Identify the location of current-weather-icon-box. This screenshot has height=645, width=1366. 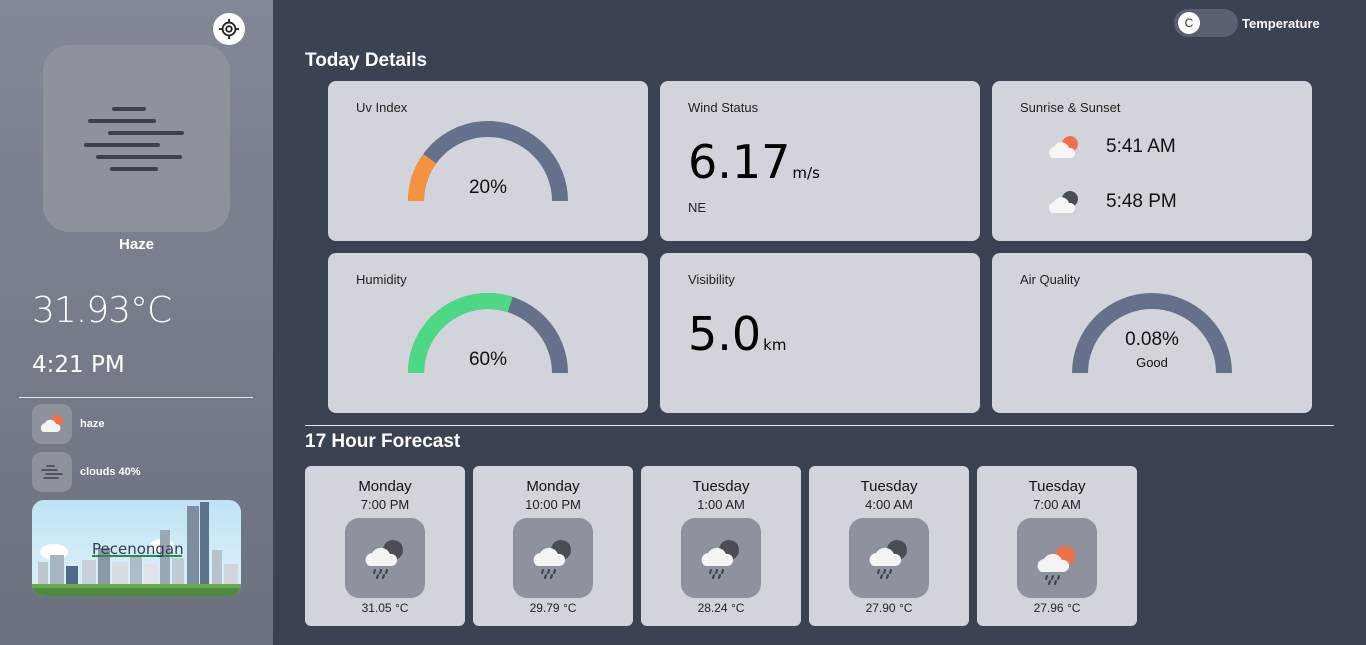
(136, 138).